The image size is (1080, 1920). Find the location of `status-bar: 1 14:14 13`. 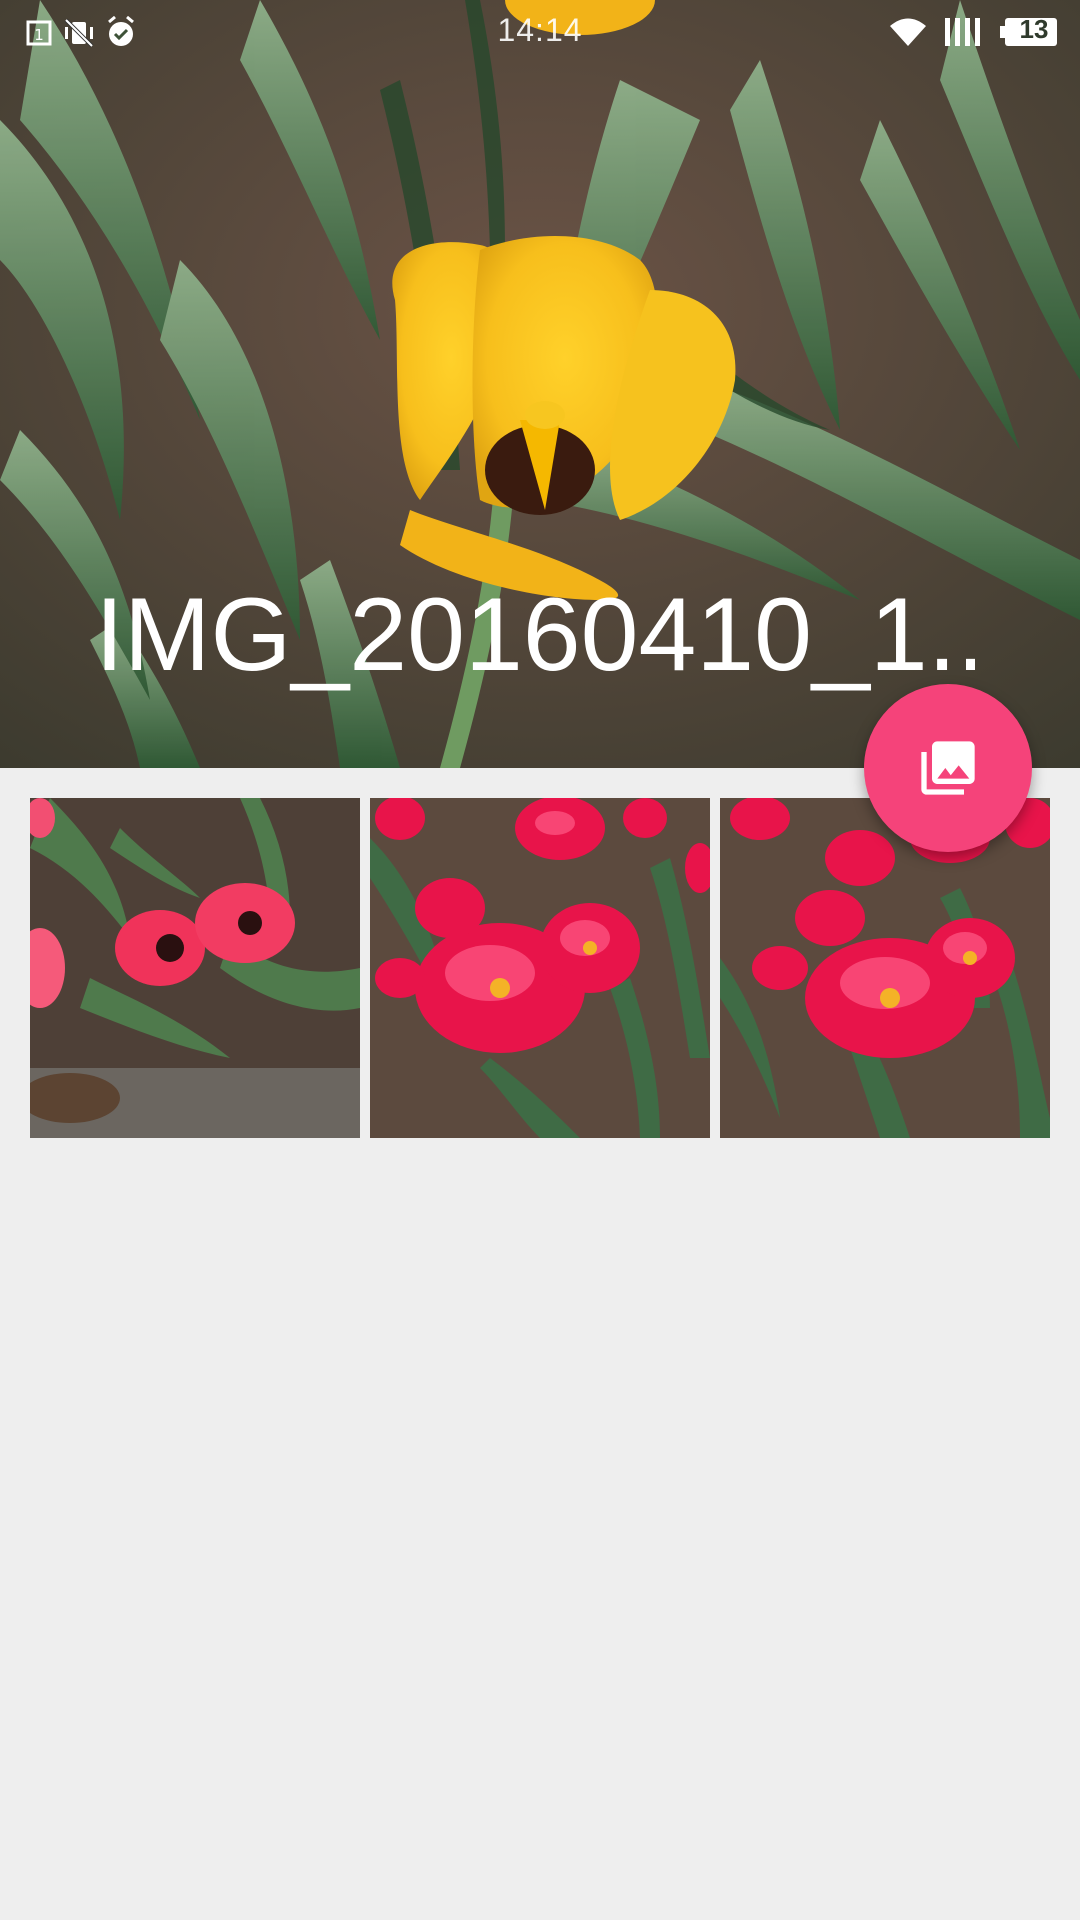

status-bar: 1 14:14 13 is located at coordinates (540, 33).